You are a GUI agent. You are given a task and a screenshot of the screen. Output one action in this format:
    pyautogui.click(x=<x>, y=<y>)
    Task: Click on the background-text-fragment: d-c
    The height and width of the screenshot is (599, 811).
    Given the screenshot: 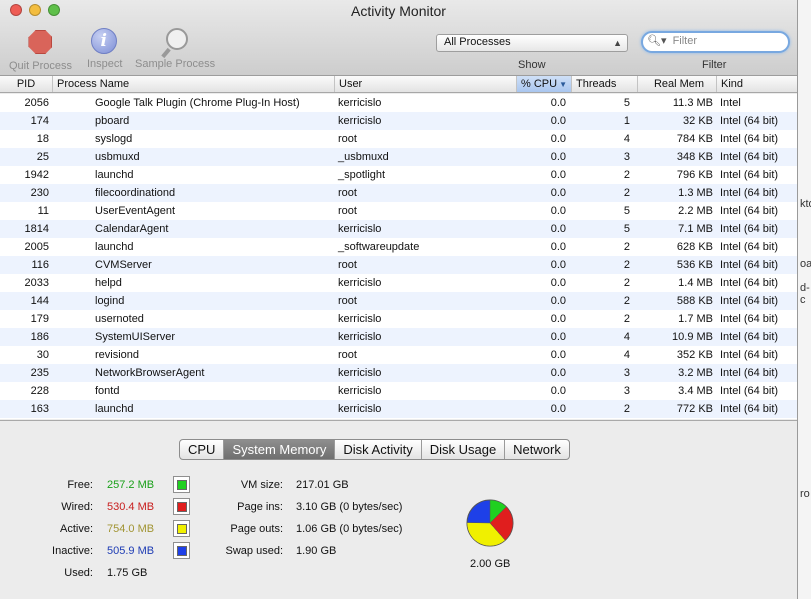 What is the action you would take?
    pyautogui.click(x=805, y=294)
    